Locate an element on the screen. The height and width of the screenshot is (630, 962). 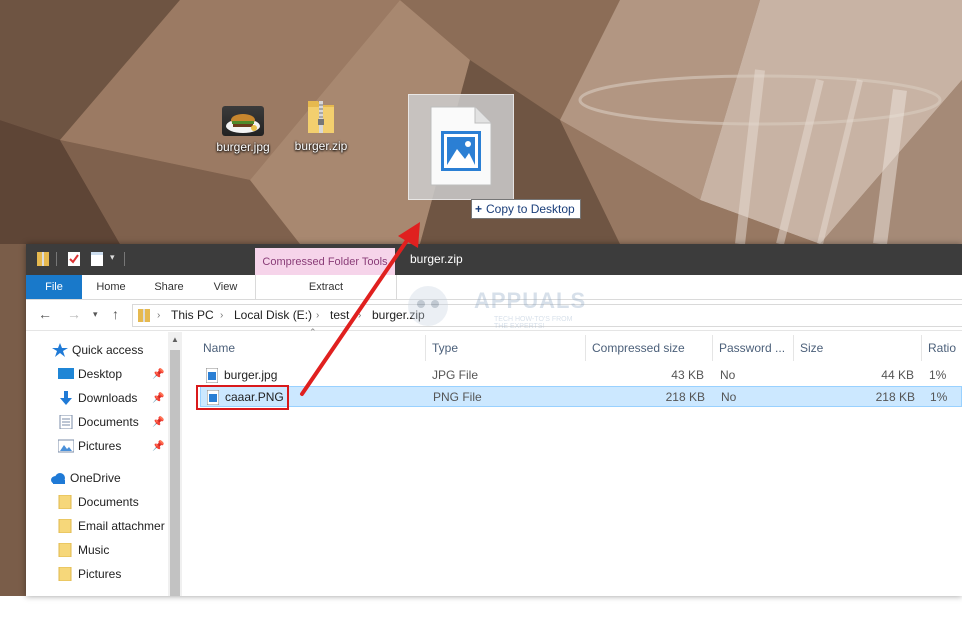
plus-icon: + is located at coordinates (479, 209).